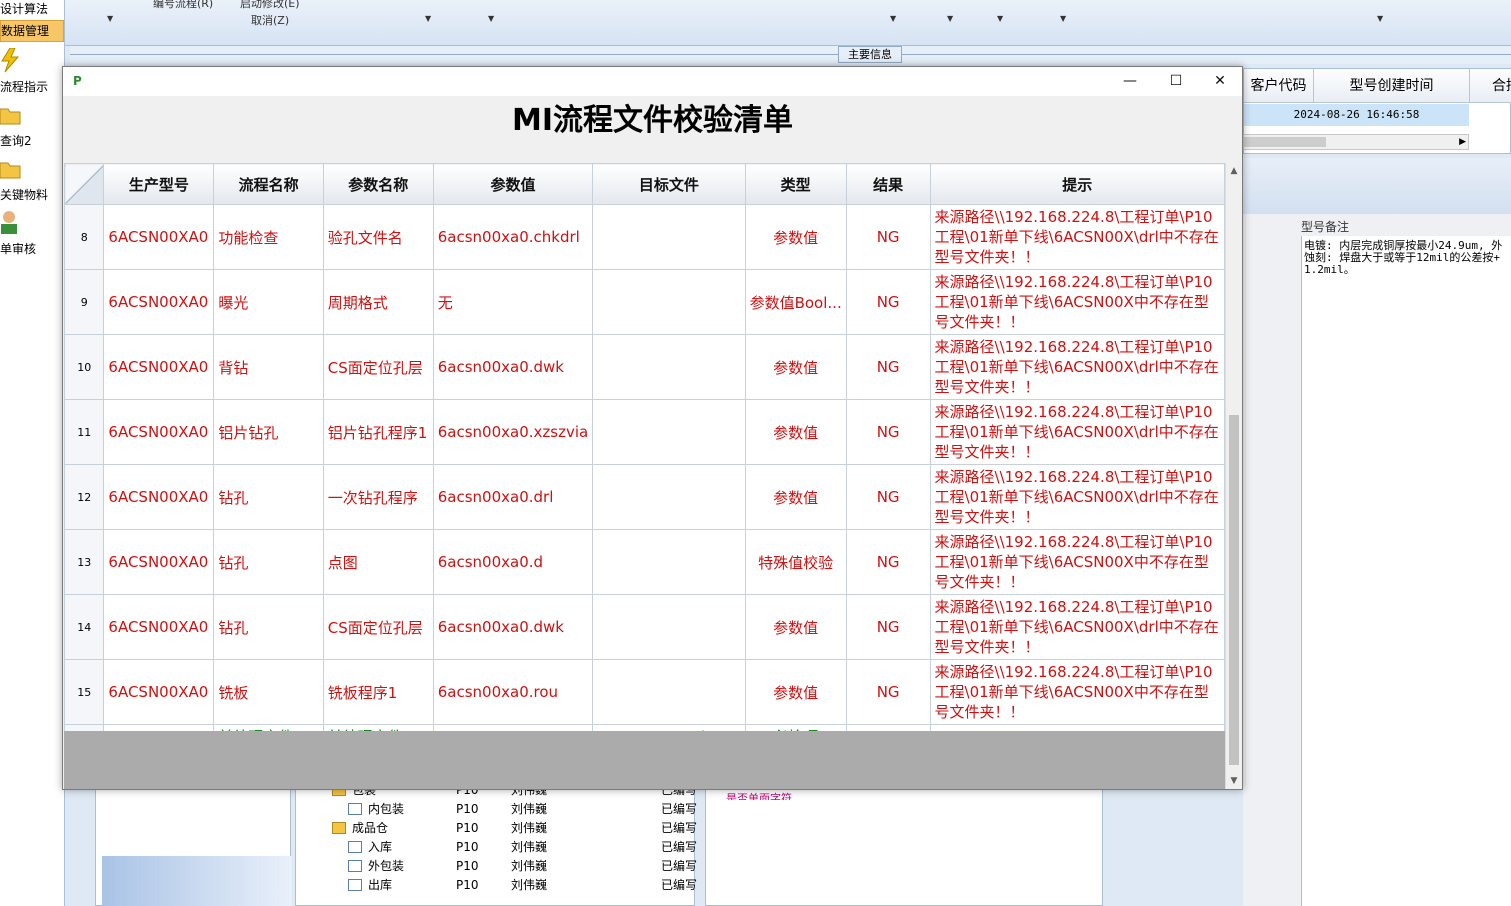 The height and width of the screenshot is (906, 1511). I want to click on column-header-merge: 合拼, so click(1490, 86).